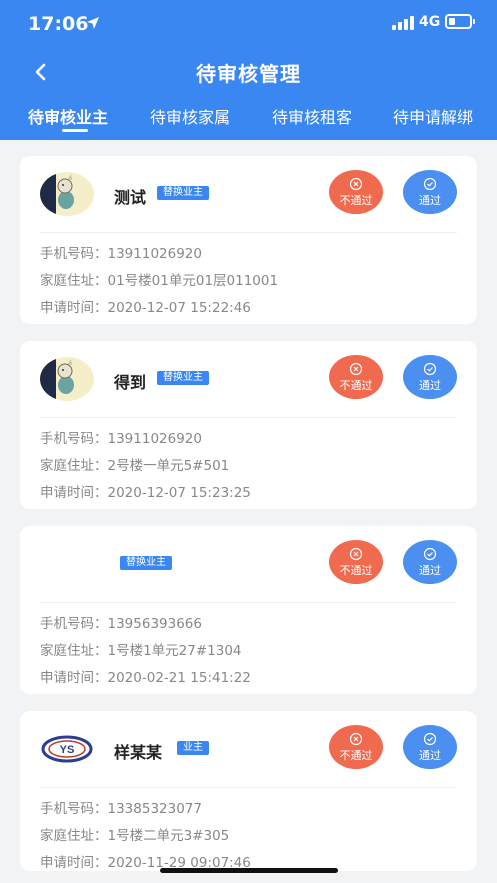  I want to click on address-row: 家庭住址：01号楼01单元01层011001, so click(159, 279).